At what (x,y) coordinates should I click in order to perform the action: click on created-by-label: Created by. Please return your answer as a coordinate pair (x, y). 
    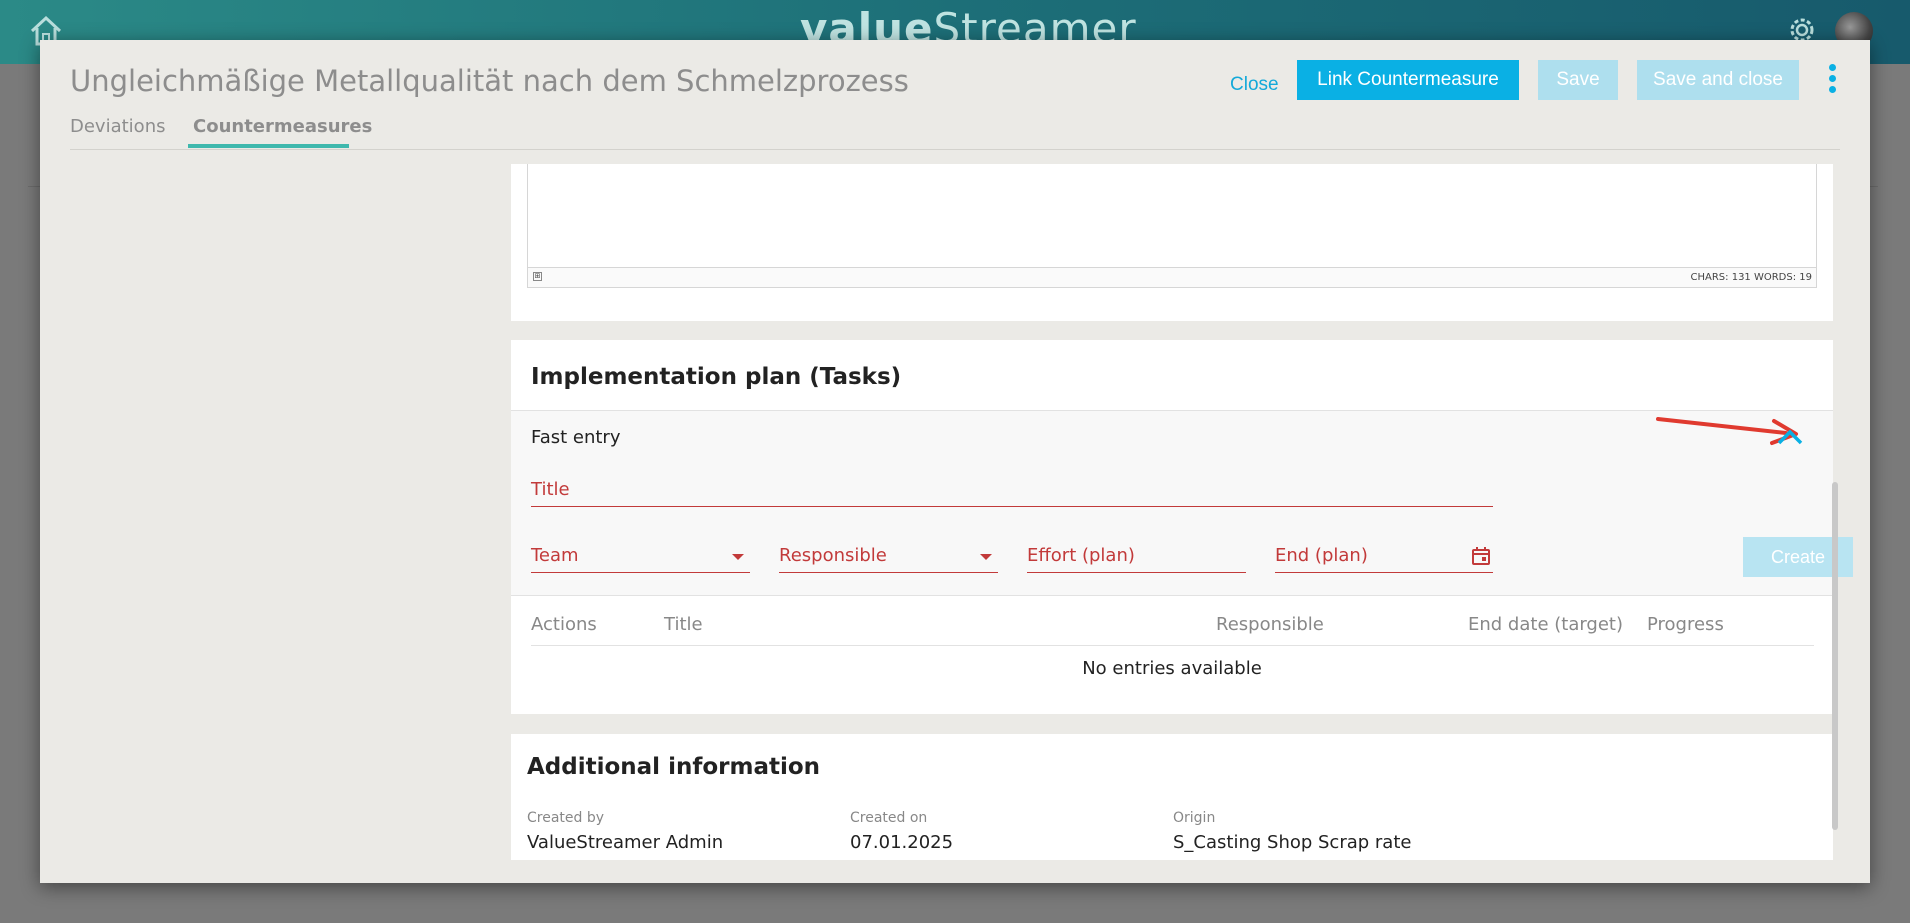
    Looking at the image, I should click on (566, 818).